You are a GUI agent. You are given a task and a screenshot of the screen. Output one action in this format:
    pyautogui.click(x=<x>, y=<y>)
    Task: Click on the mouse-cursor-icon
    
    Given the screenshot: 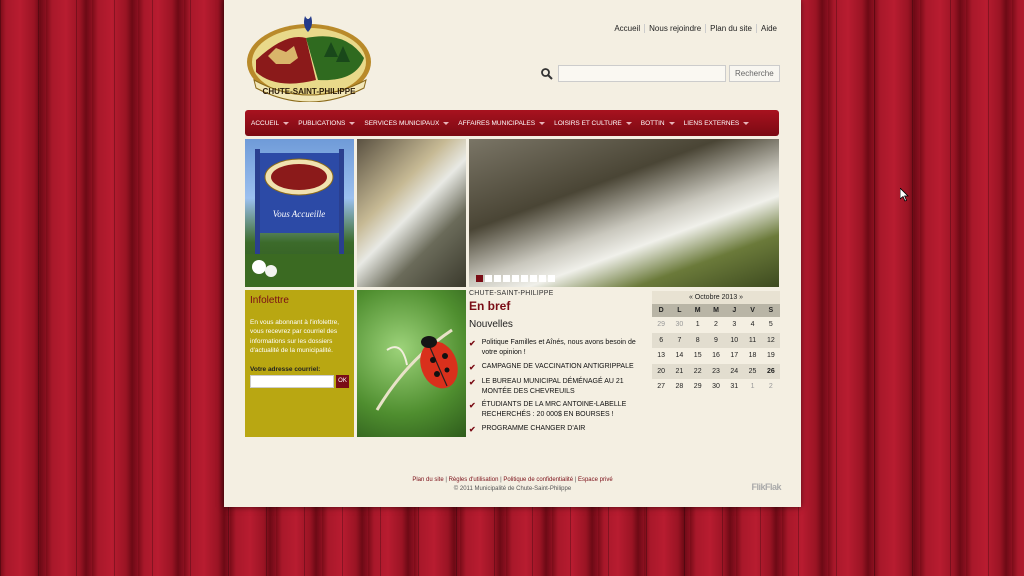 What is the action you would take?
    pyautogui.click(x=904, y=195)
    